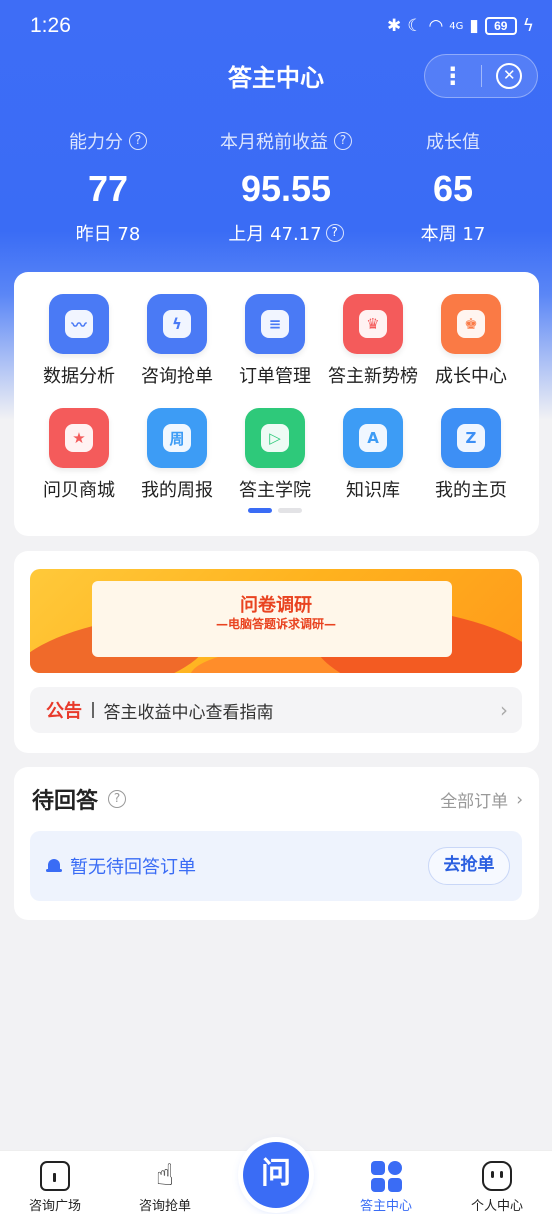 This screenshot has width=552, height=1214. I want to click on stat-label-row: 本月税前收益 ?, so click(286, 141).